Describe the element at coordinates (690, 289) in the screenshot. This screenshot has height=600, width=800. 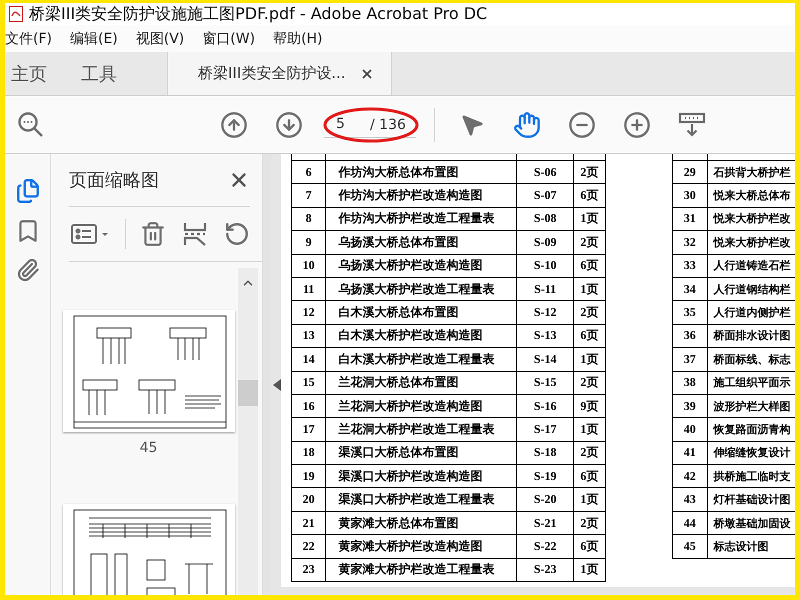
I see `table-cell: 34` at that location.